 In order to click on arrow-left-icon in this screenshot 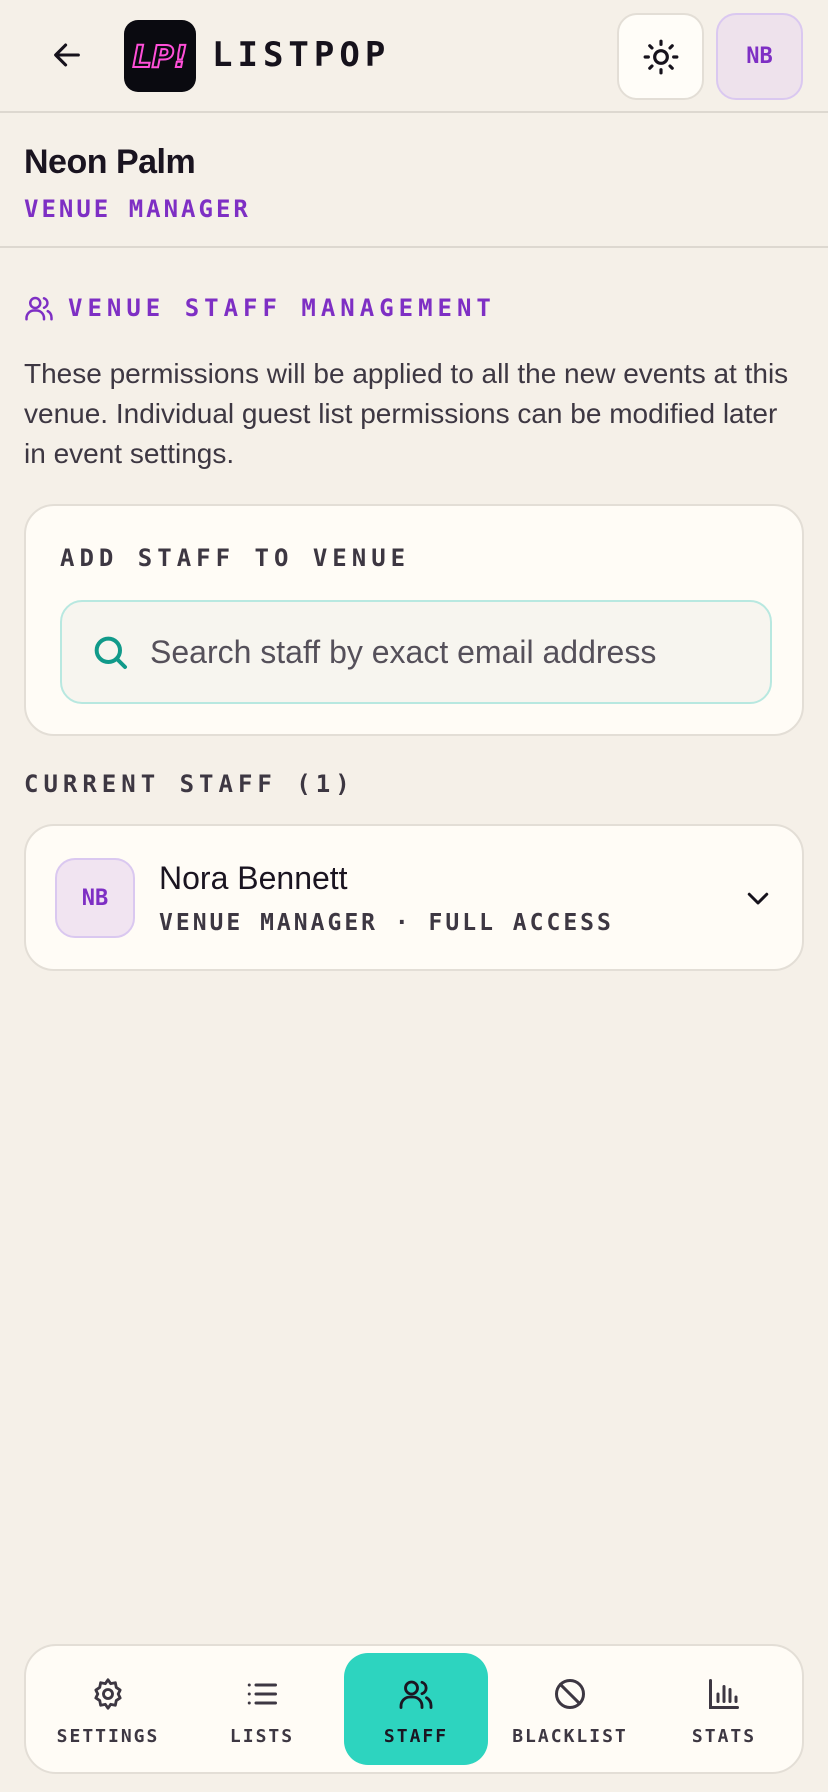, I will do `click(67, 55)`.